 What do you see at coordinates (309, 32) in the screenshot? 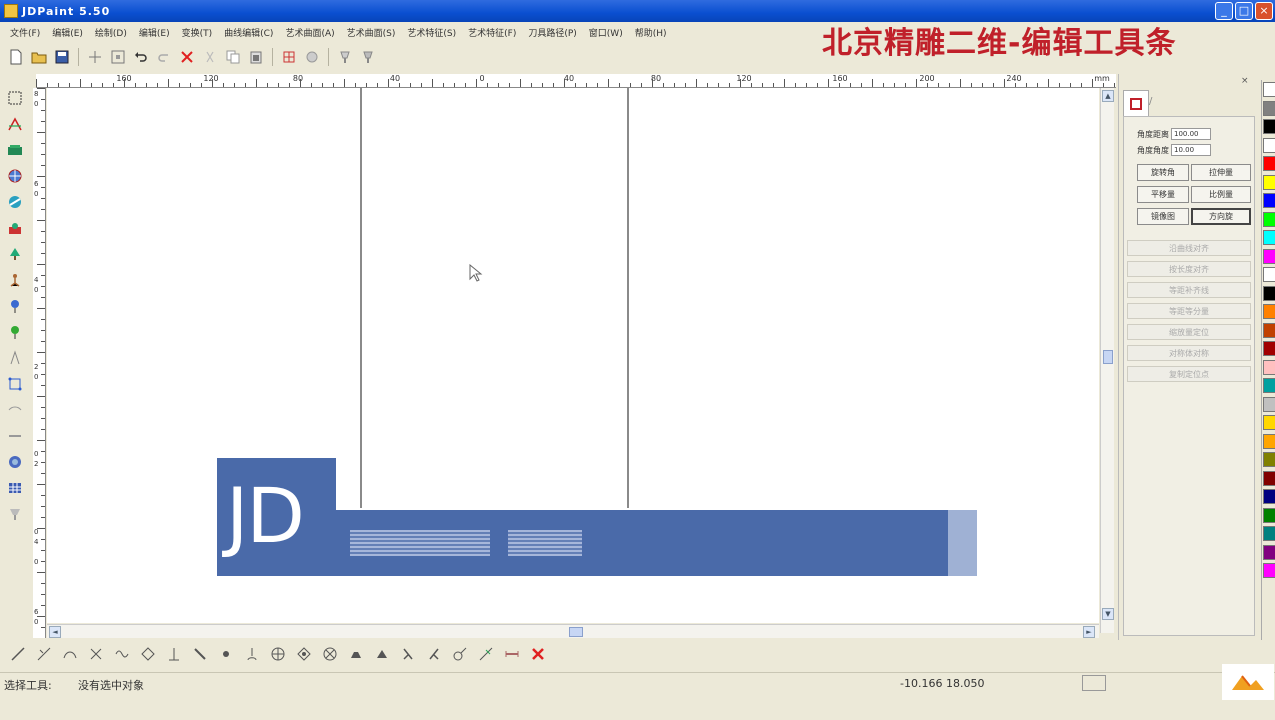
I see `menu-art-surface-a: 艺术曲面(A)` at bounding box center [309, 32].